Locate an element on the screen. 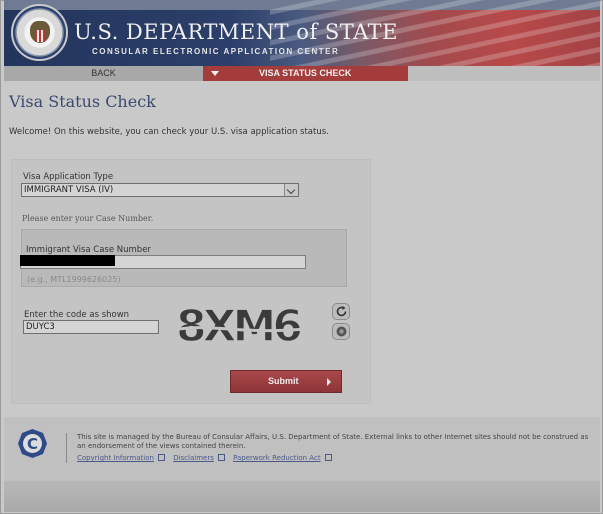 The width and height of the screenshot is (603, 514). footer-divider is located at coordinates (66, 448).